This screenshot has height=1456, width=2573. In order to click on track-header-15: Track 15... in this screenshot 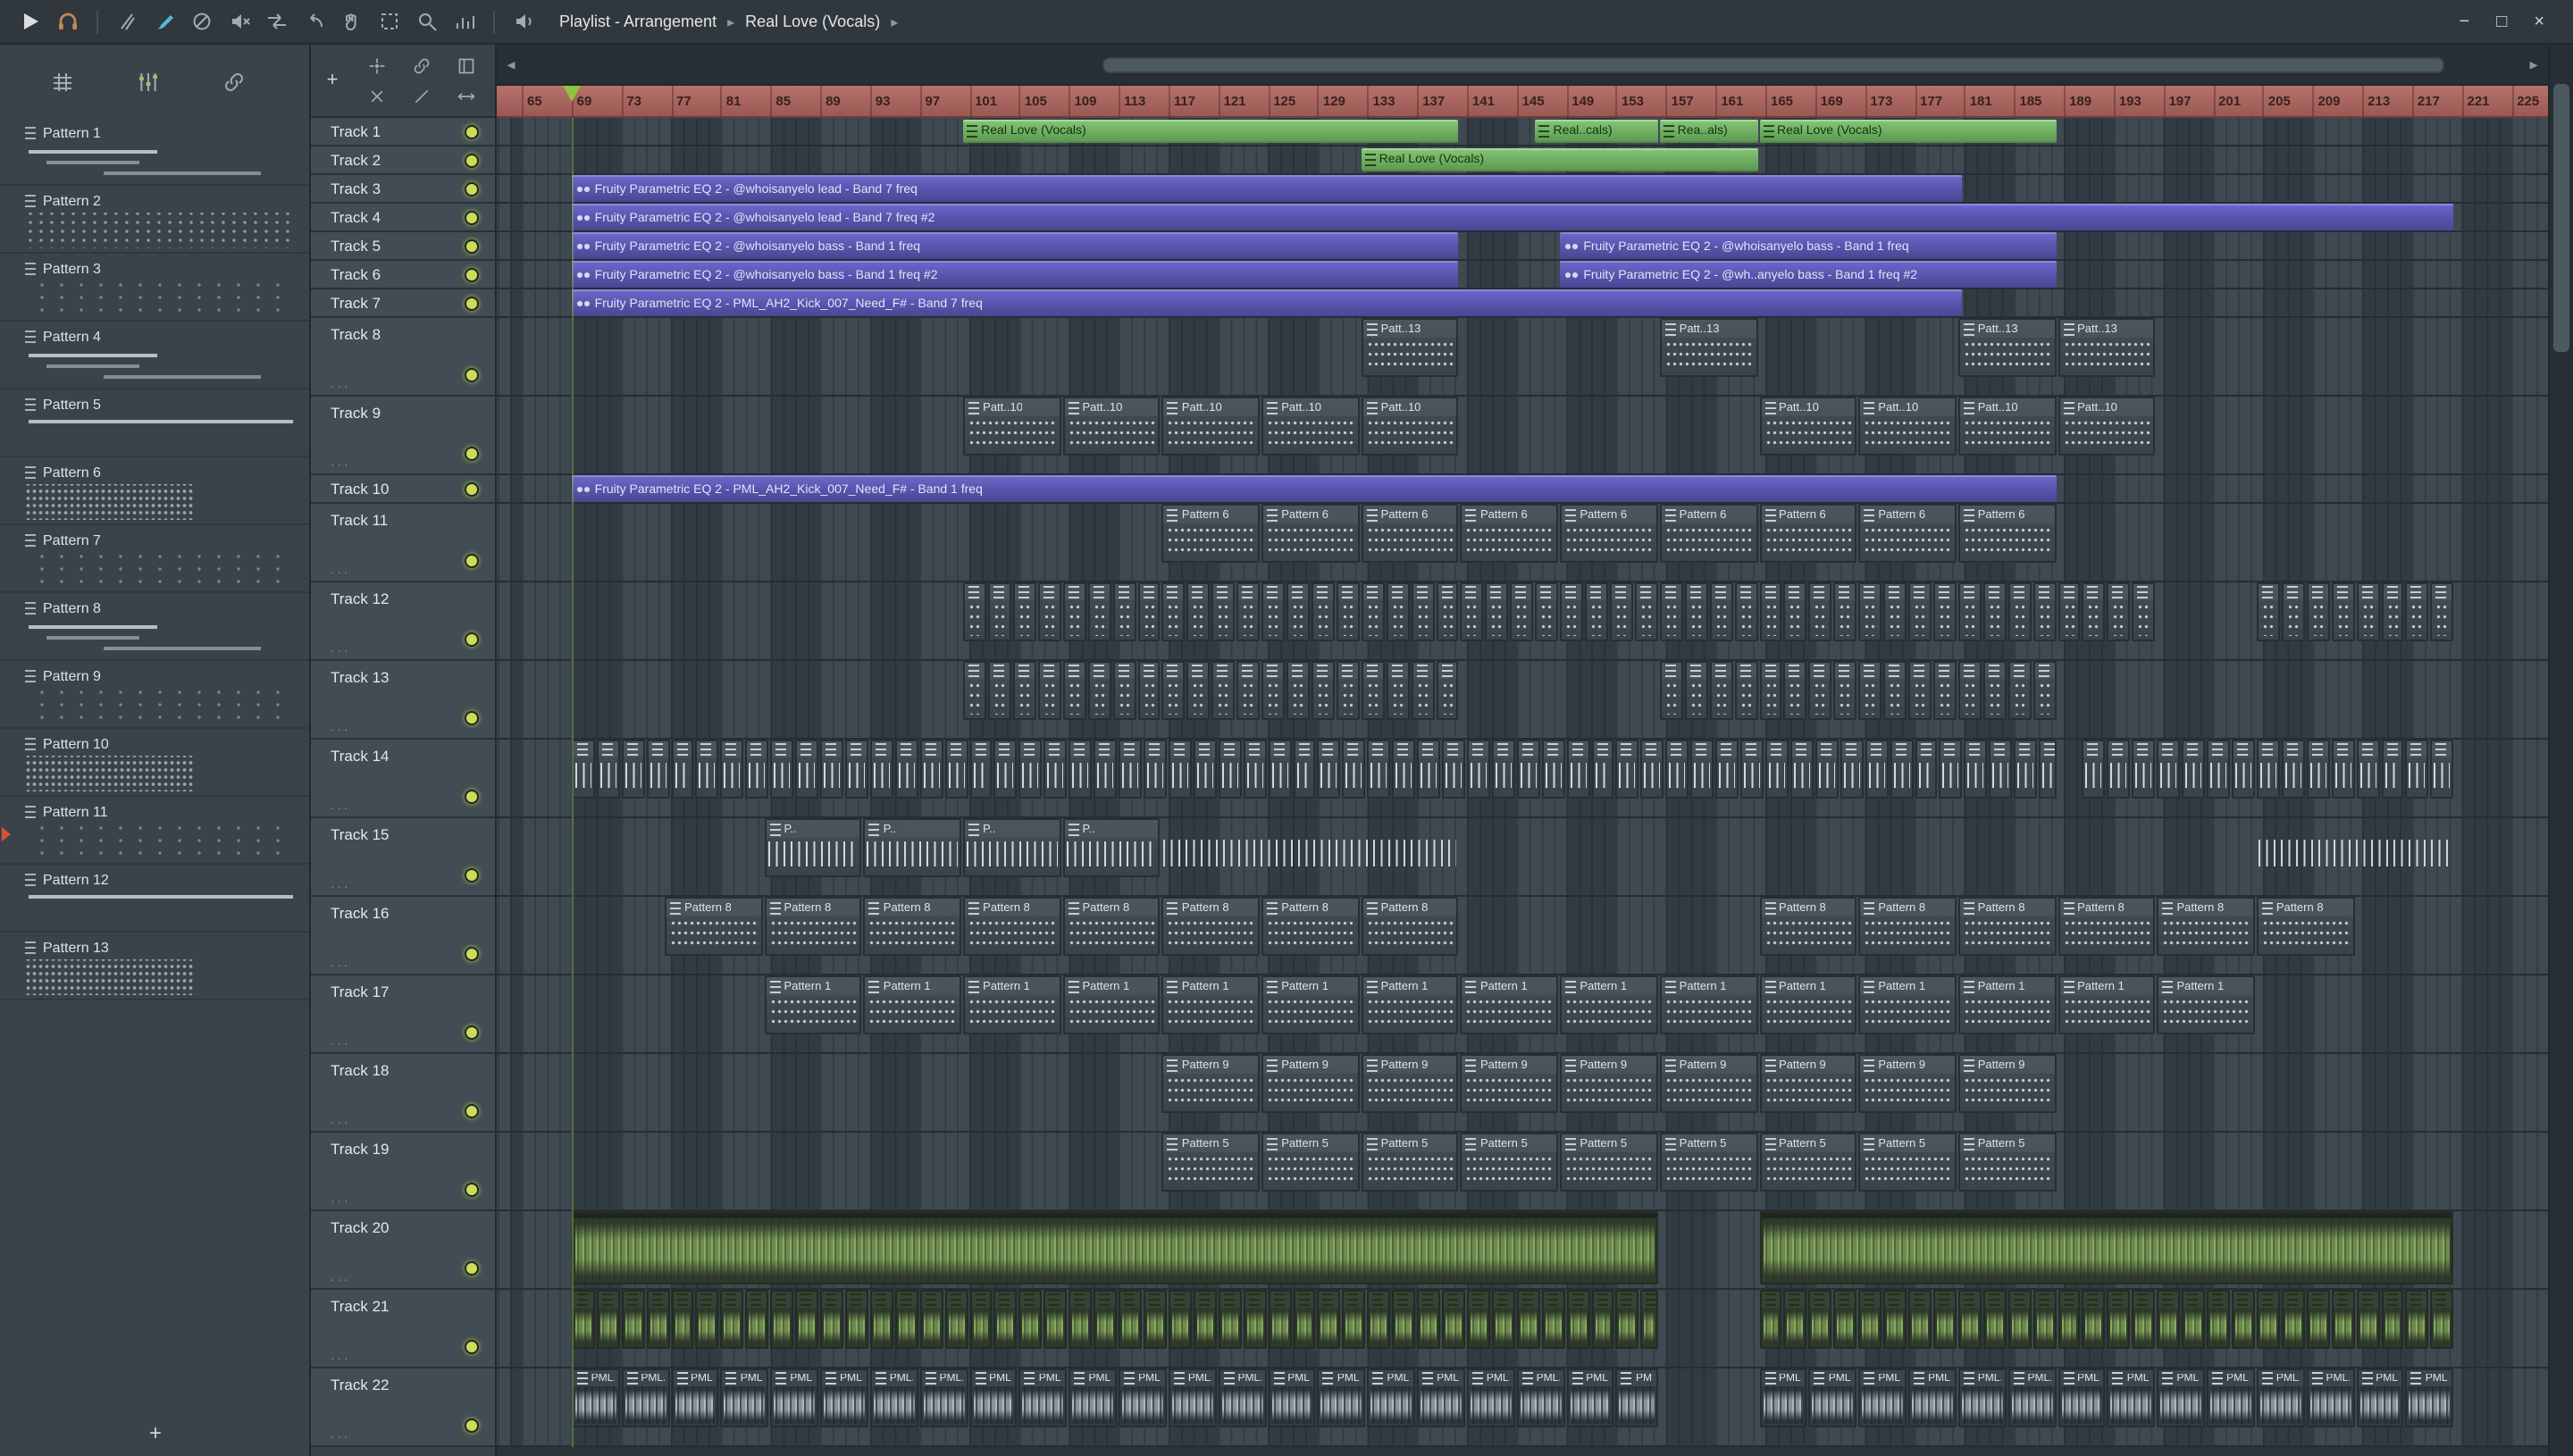, I will do `click(403, 857)`.